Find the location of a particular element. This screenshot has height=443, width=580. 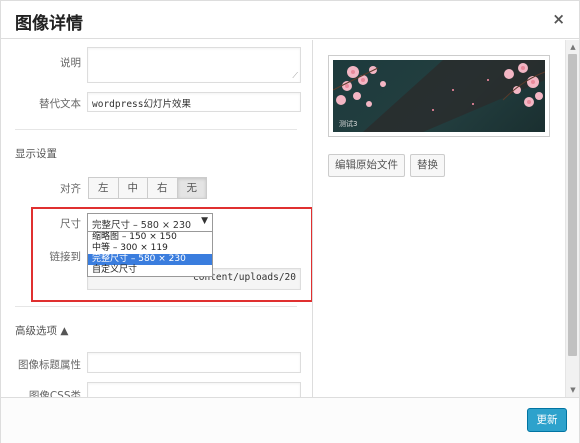

image-title-label: 图像标题属性 is located at coordinates (49, 365).